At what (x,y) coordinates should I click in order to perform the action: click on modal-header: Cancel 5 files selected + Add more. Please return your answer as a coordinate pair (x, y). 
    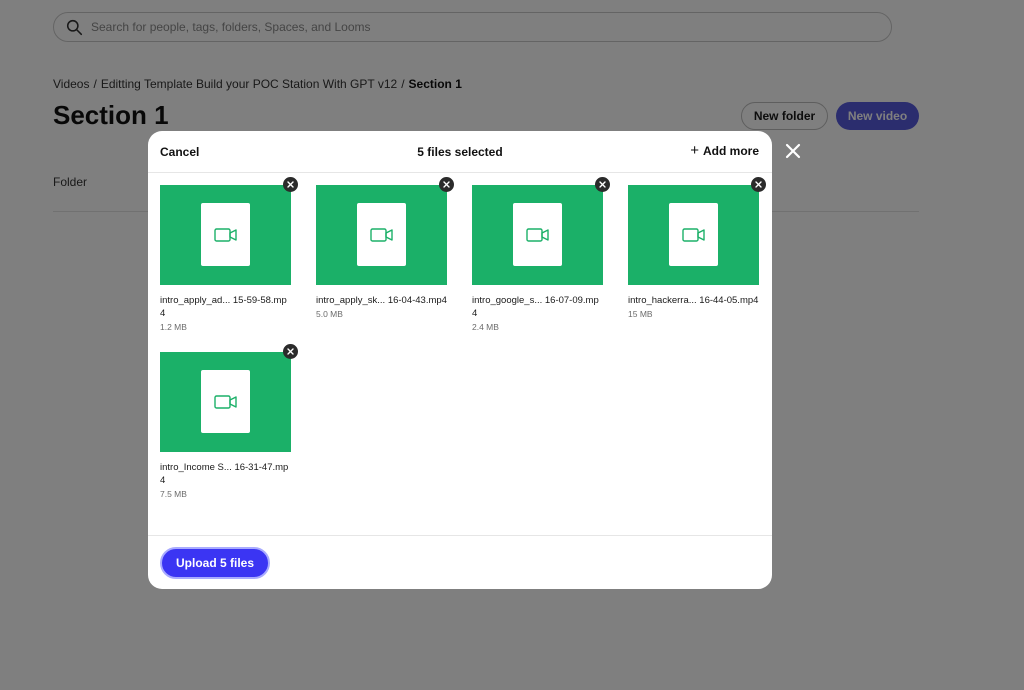
    Looking at the image, I should click on (460, 152).